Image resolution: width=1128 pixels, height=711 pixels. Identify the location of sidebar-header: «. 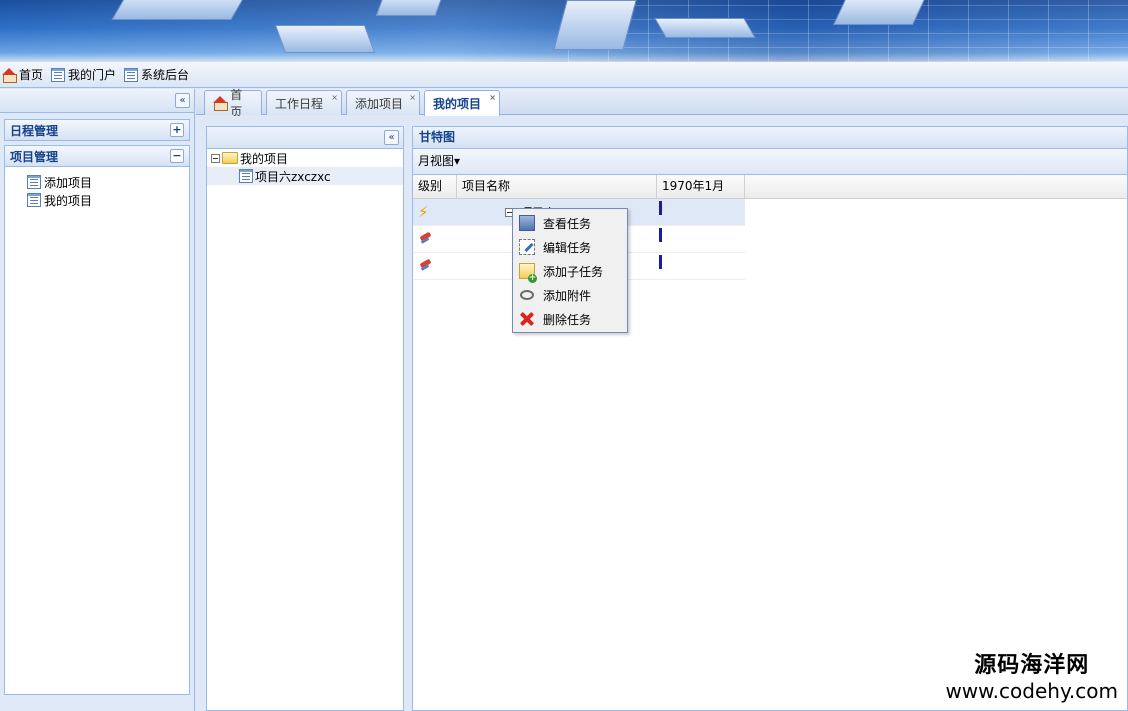
(97, 101).